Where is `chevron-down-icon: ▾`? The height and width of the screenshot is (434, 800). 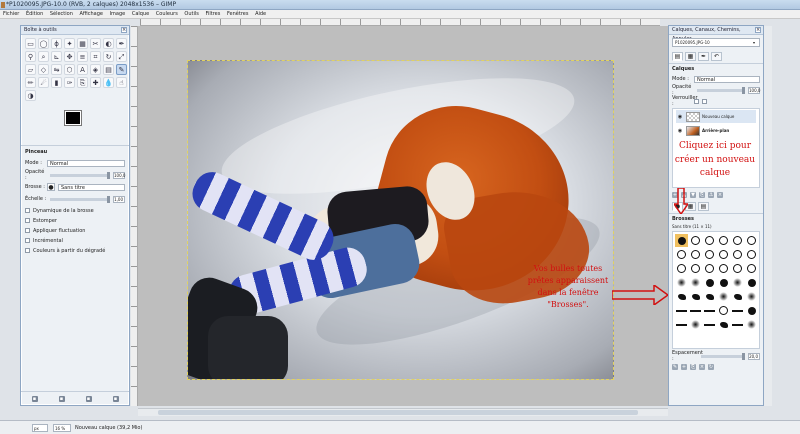
chevron-down-icon: ▾ is located at coordinates (755, 42).